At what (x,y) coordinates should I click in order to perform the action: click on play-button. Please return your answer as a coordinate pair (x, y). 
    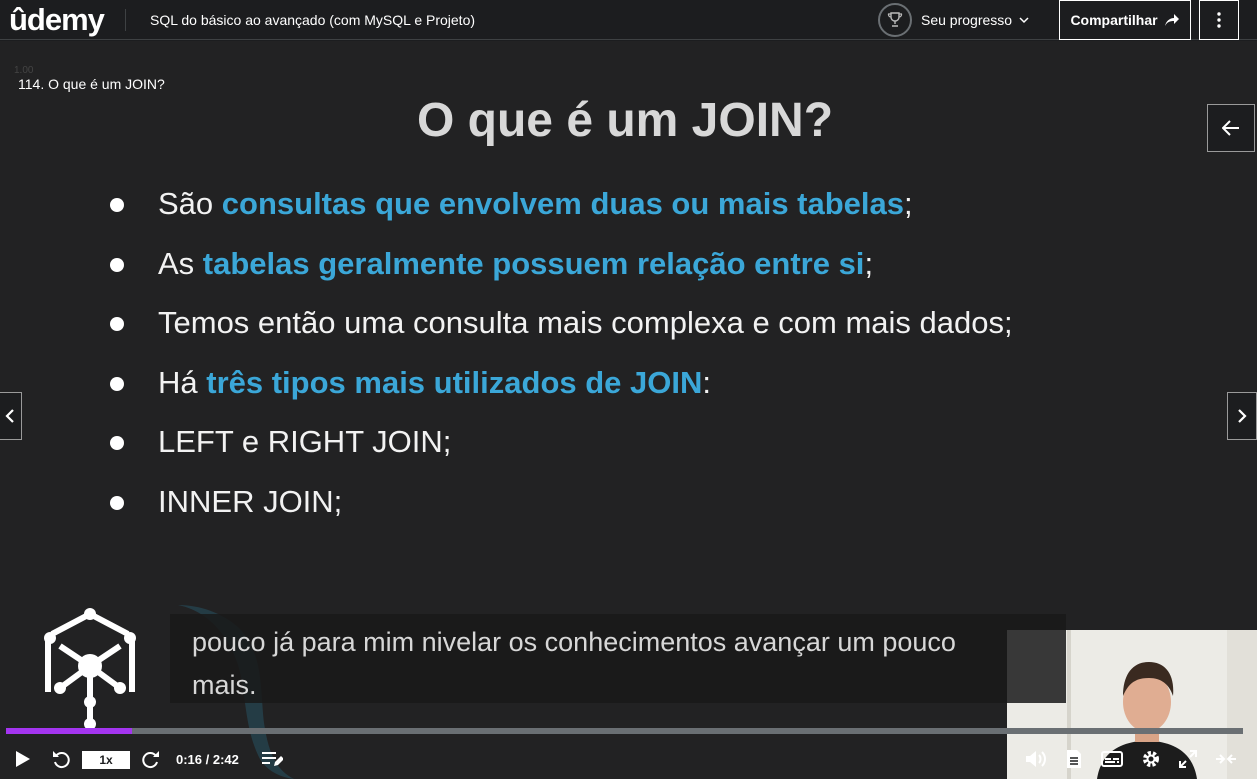
    Looking at the image, I should click on (23, 759).